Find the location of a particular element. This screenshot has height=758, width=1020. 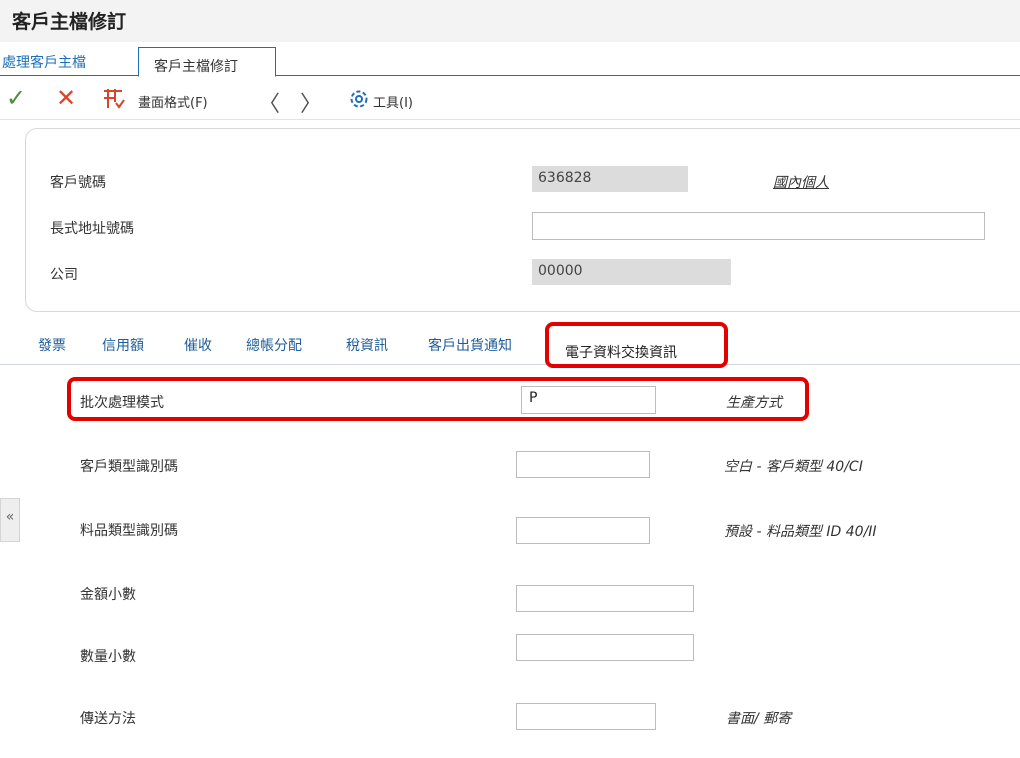

collapse-panel-handle: « is located at coordinates (10, 520).